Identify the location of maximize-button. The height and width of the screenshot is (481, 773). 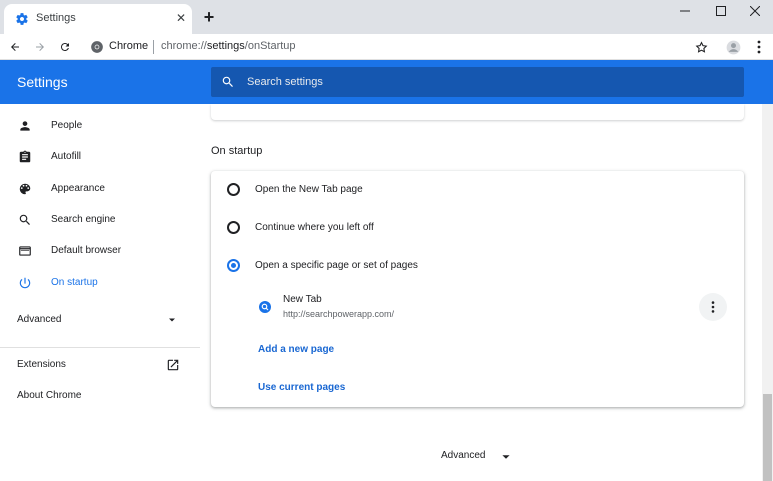
(721, 11).